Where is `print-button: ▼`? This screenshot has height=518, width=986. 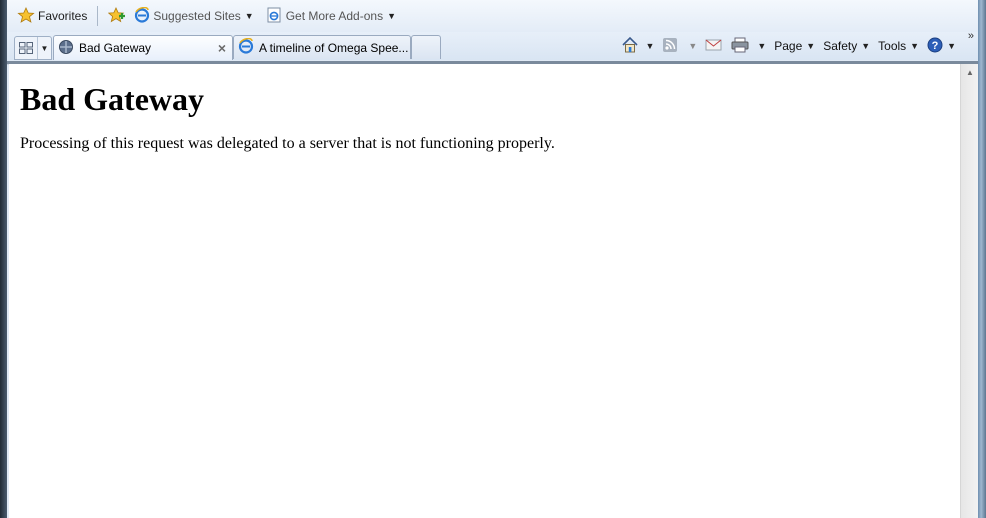
print-button: ▼ is located at coordinates (748, 46).